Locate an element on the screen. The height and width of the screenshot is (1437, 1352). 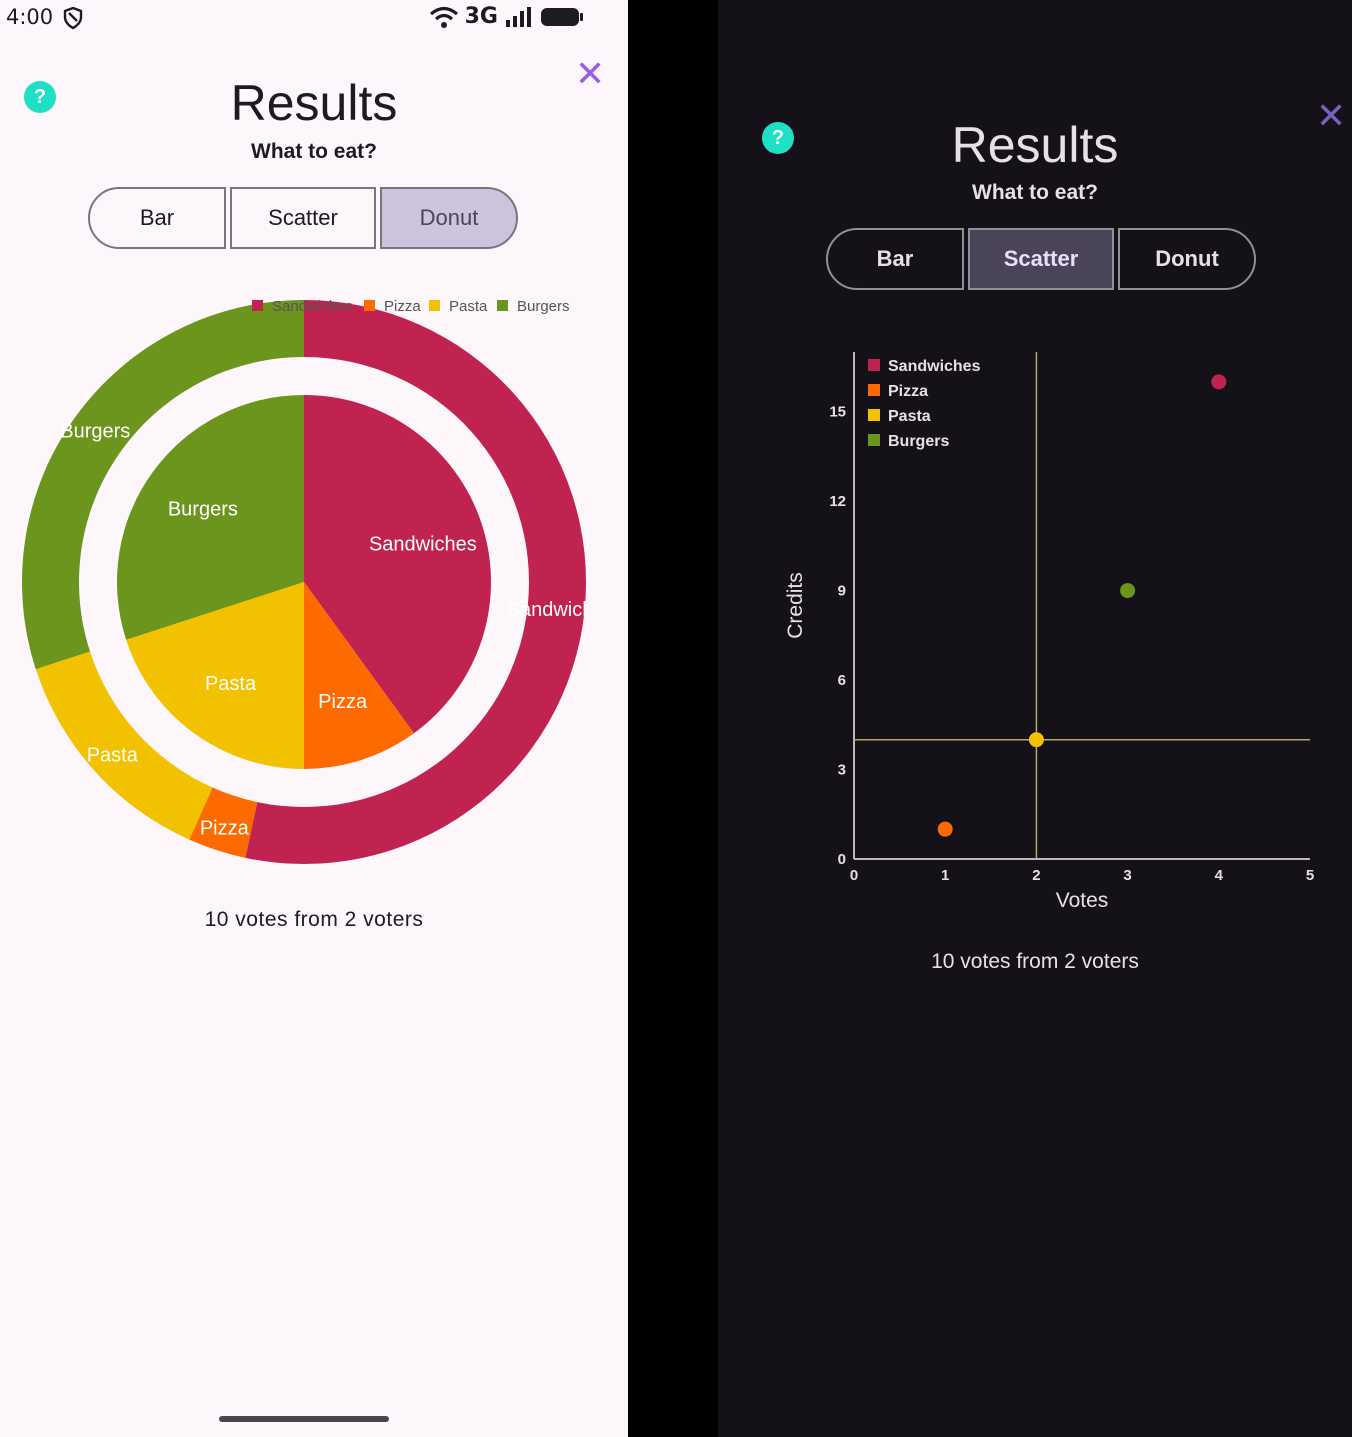
inner-label-sandwiches: Sandwiches is located at coordinates (423, 544).